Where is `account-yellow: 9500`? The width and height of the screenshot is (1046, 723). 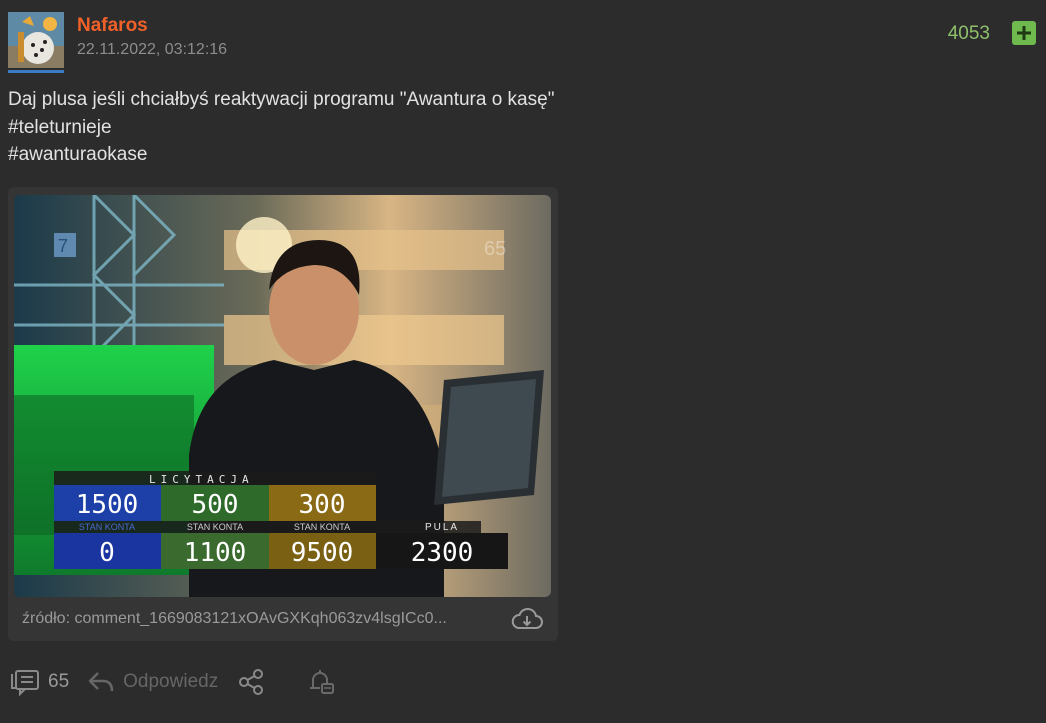
account-yellow: 9500 is located at coordinates (322, 553).